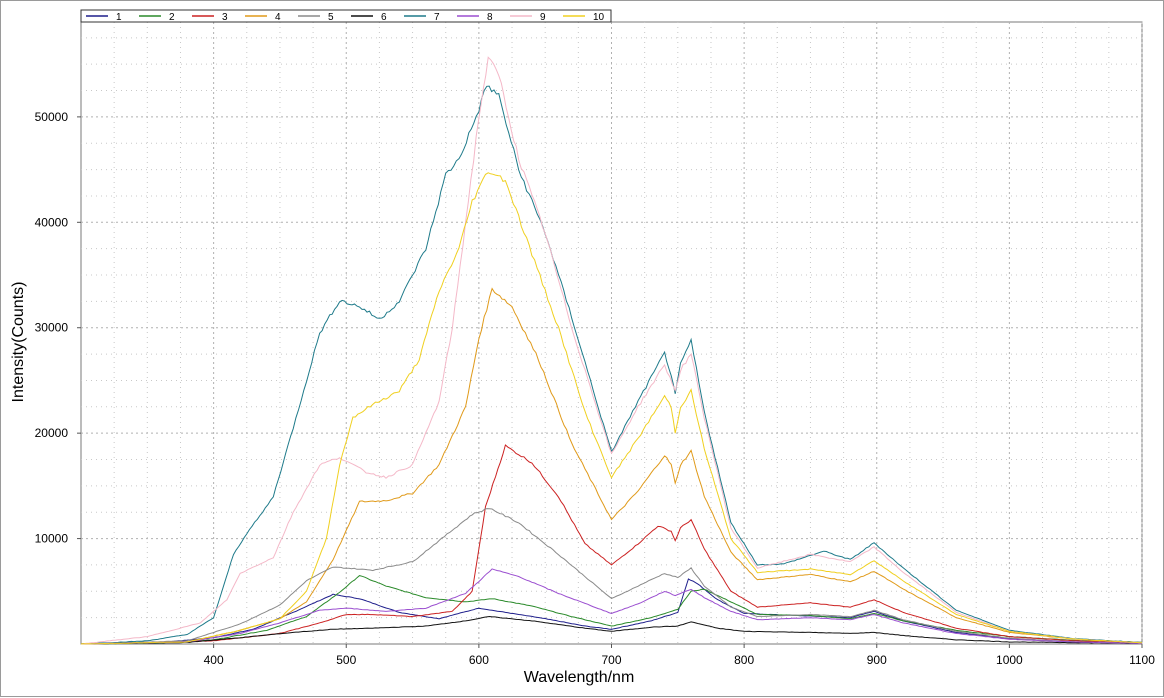 The image size is (1164, 698). Describe the element at coordinates (346, 660) in the screenshot. I see `x-tick-label: 500` at that location.